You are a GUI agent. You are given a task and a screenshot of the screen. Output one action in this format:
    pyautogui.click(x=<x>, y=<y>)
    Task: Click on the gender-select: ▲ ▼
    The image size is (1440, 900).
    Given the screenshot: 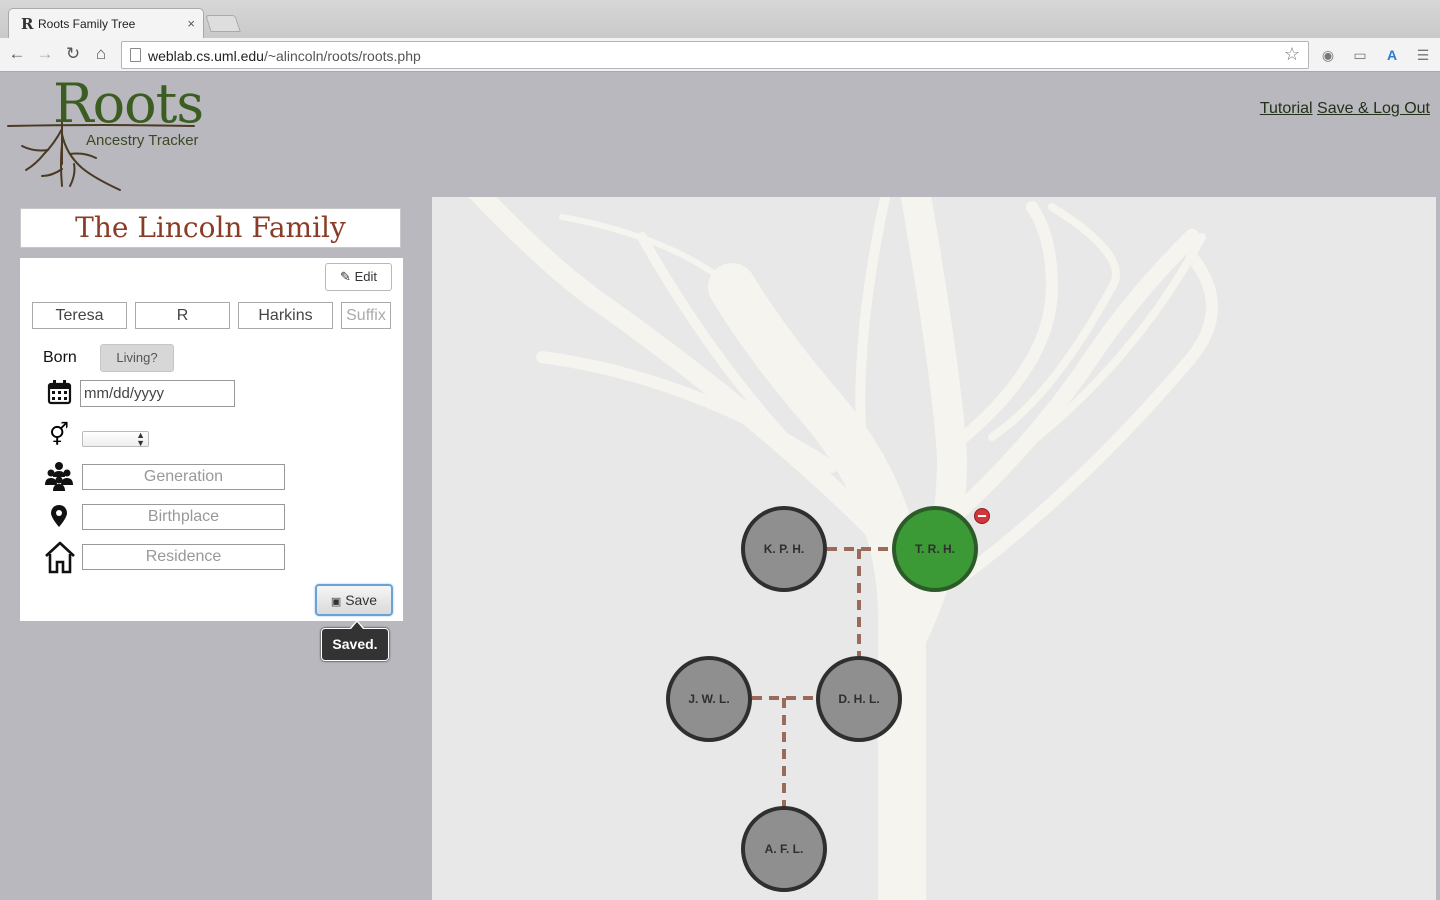 What is the action you would take?
    pyautogui.click(x=115, y=439)
    